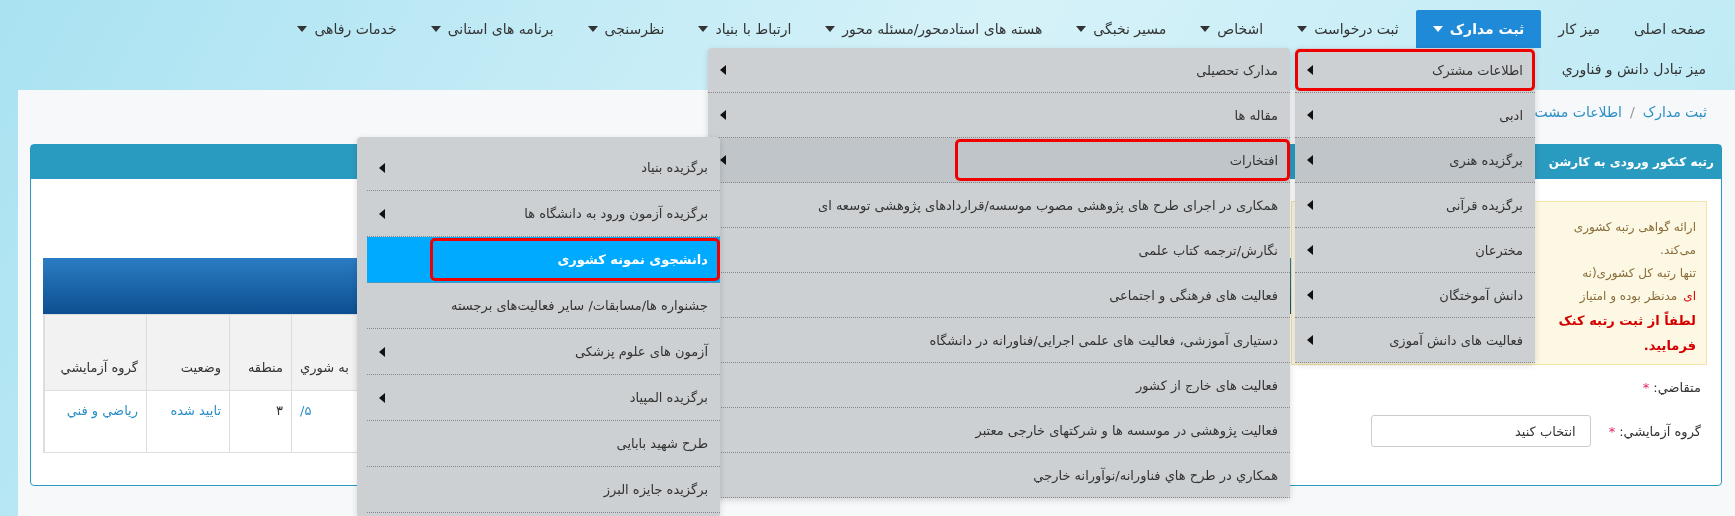 The width and height of the screenshot is (1735, 516). Describe the element at coordinates (1677, 387) in the screenshot. I see `field-label: متقاضي:` at that location.